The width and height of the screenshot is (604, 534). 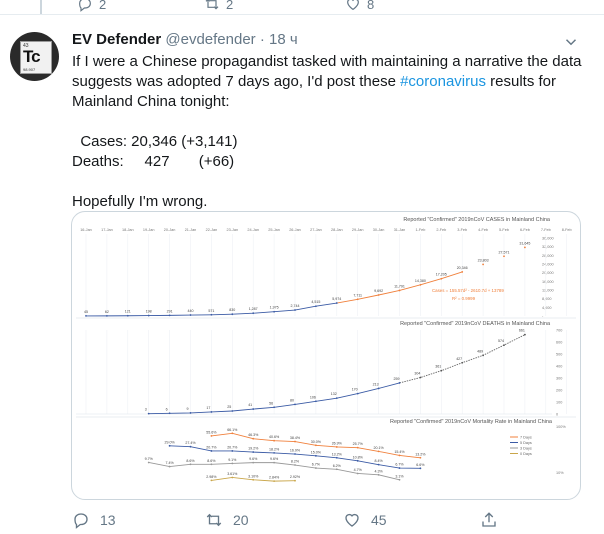 What do you see at coordinates (283, 39) in the screenshot?
I see `timestamp: 18 ч` at bounding box center [283, 39].